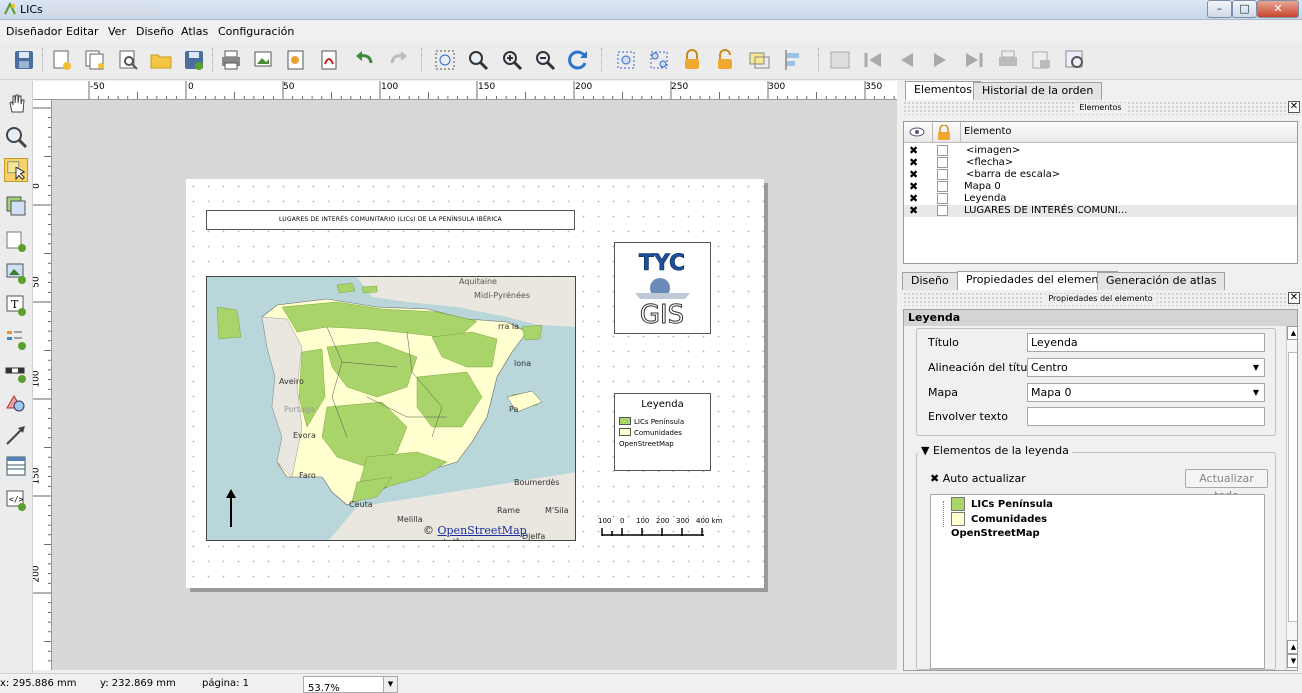 The image size is (1302, 693). What do you see at coordinates (350, 684) in the screenshot?
I see `zoom-select: 53.7% ▼` at bounding box center [350, 684].